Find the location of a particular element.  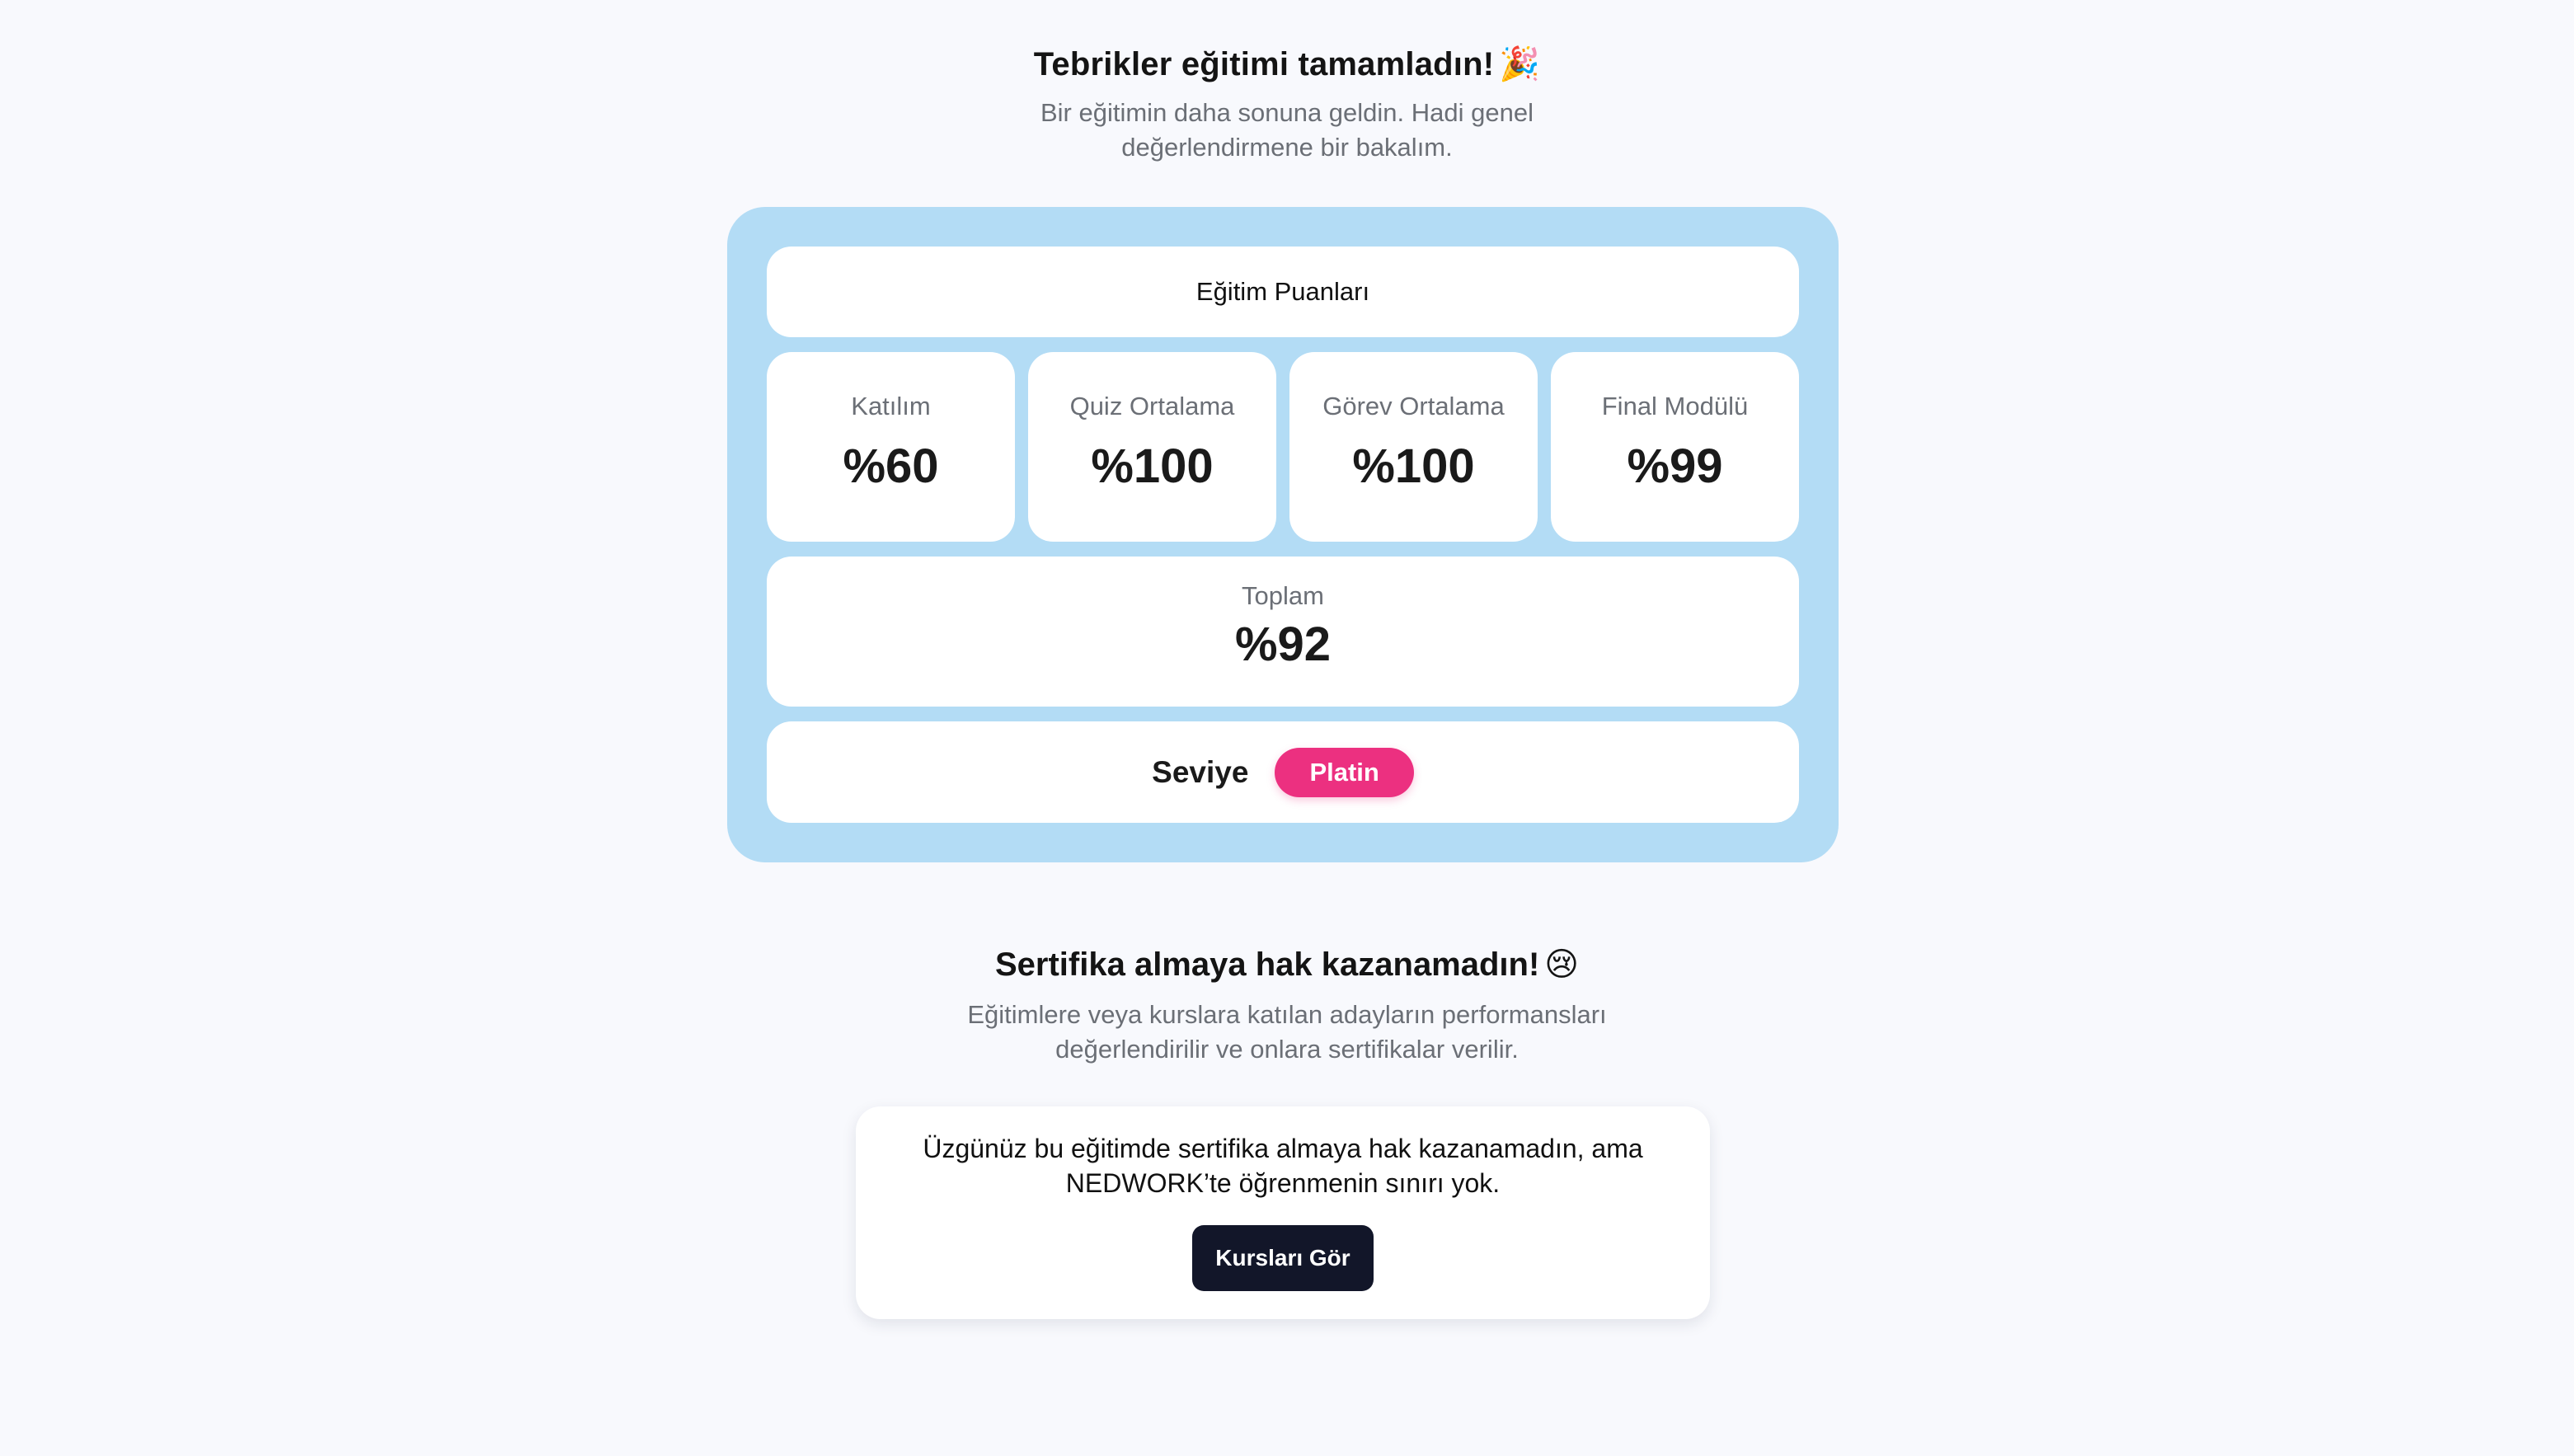

crying-face-icon: 😢 is located at coordinates (1561, 965).